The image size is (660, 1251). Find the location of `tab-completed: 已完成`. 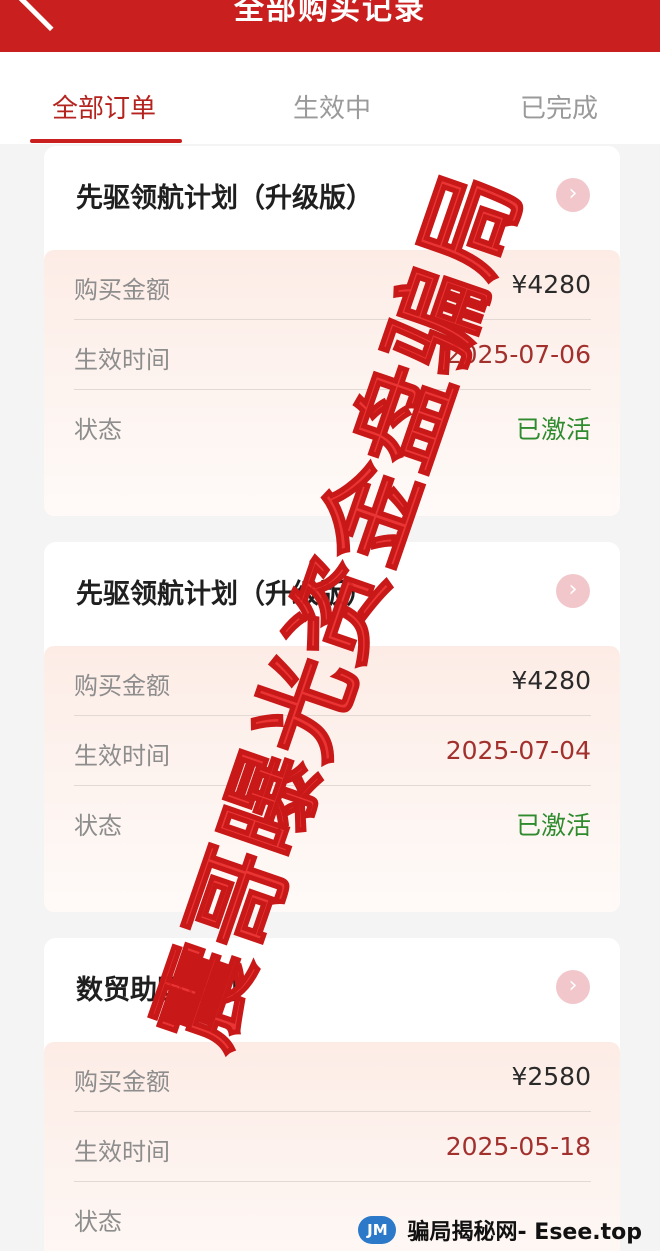

tab-completed: 已完成 is located at coordinates (559, 106).